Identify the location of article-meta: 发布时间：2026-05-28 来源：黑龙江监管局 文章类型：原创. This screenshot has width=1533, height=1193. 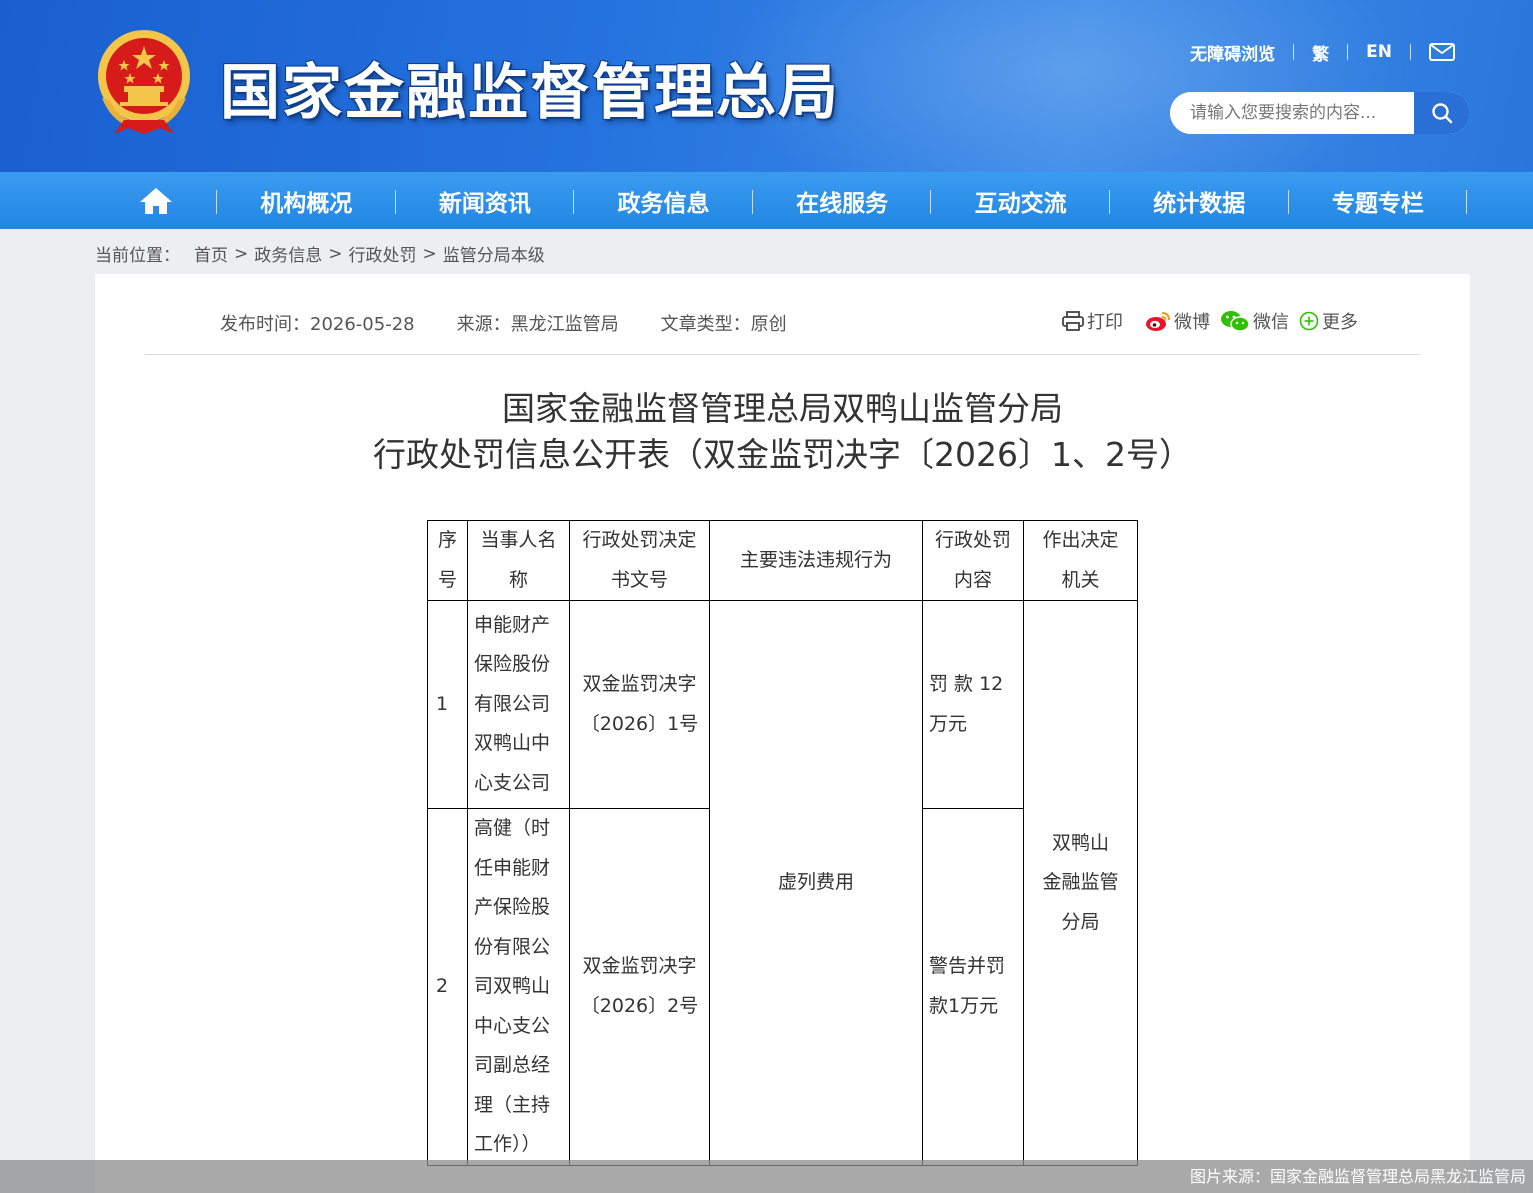
(524, 323).